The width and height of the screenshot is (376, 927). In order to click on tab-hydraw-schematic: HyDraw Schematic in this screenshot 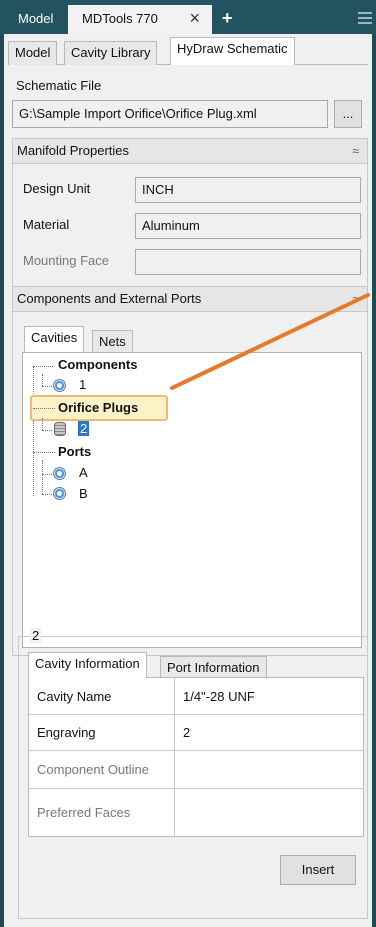, I will do `click(232, 51)`.